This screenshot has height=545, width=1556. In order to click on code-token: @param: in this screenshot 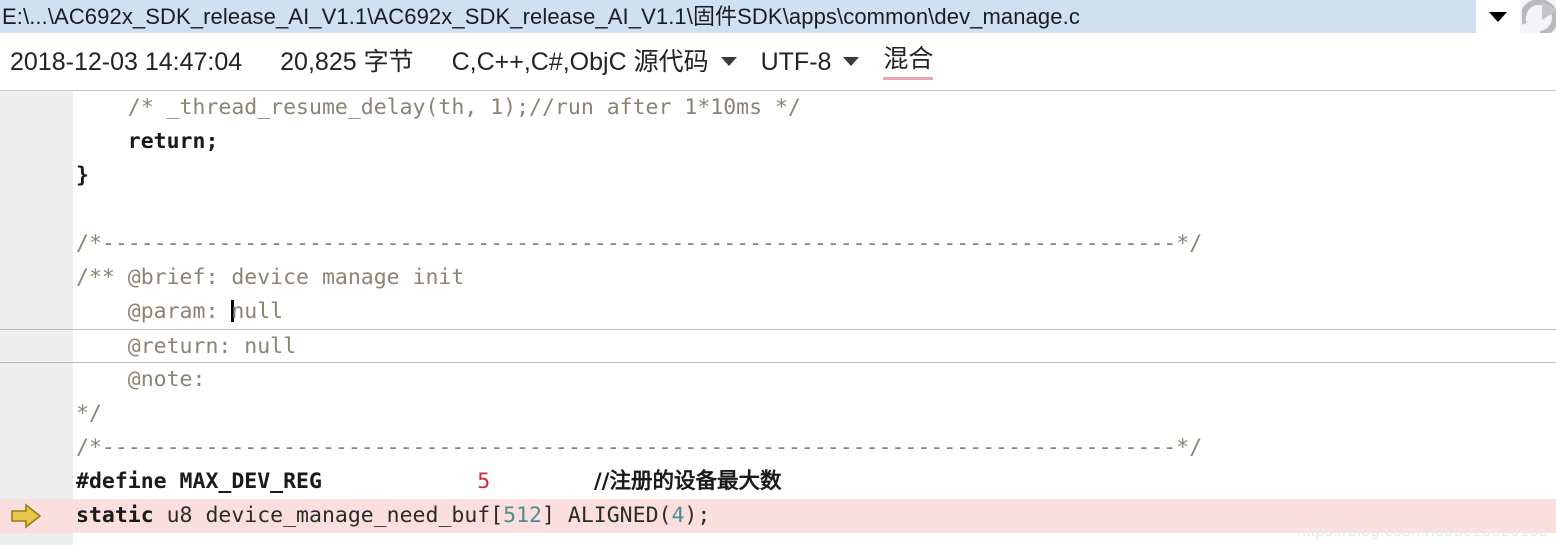, I will do `click(154, 311)`.